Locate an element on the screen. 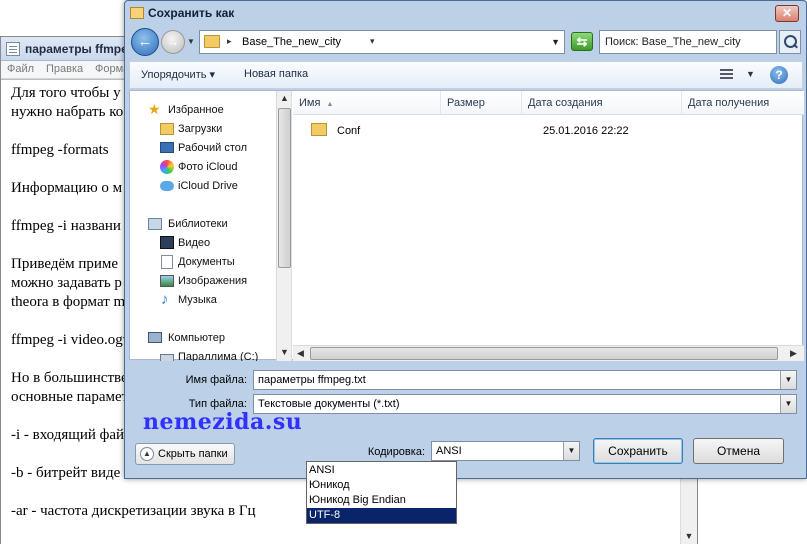 The height and width of the screenshot is (544, 807). scroll-right-arrow-icon: ▶ is located at coordinates (793, 353).